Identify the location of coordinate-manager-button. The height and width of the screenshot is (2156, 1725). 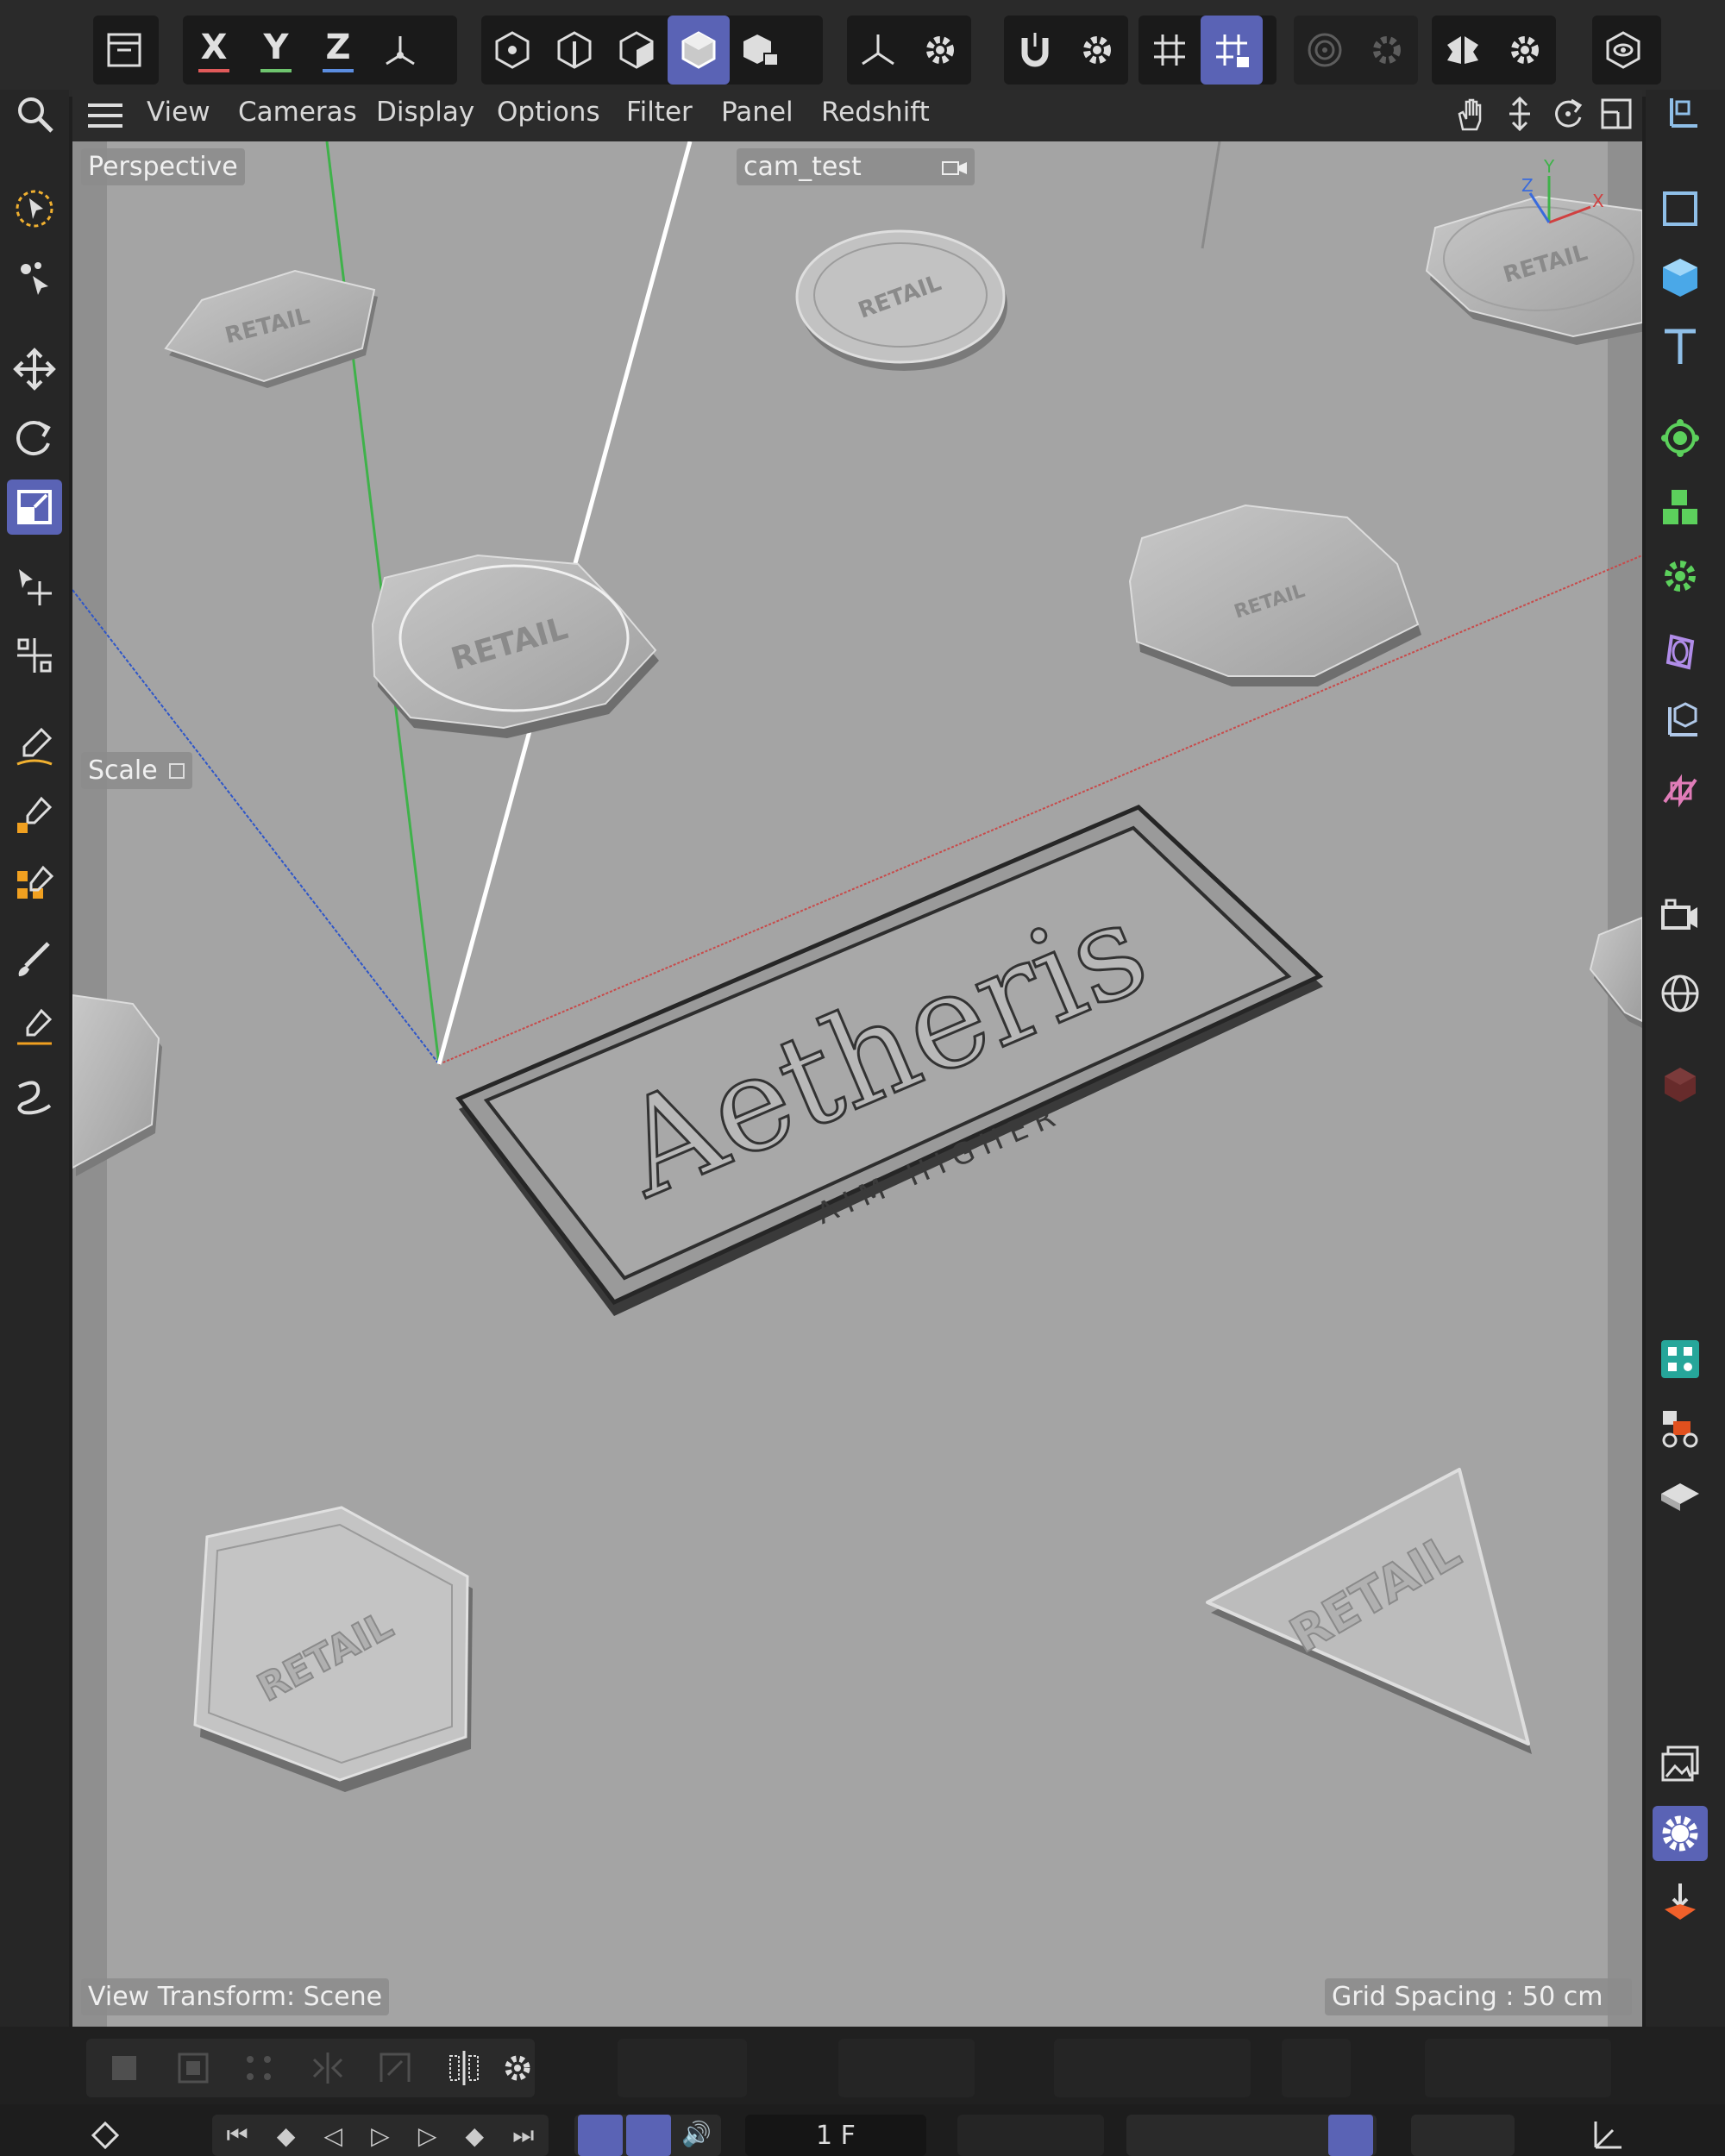
(1680, 113).